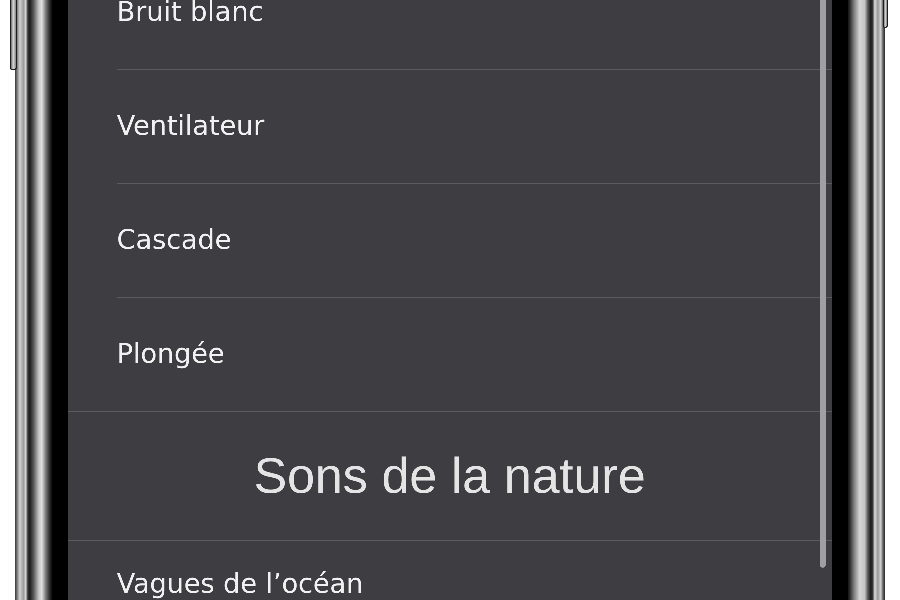 This screenshot has height=600, width=900. What do you see at coordinates (474, 570) in the screenshot?
I see `list-item: Vagues de l’océan` at bounding box center [474, 570].